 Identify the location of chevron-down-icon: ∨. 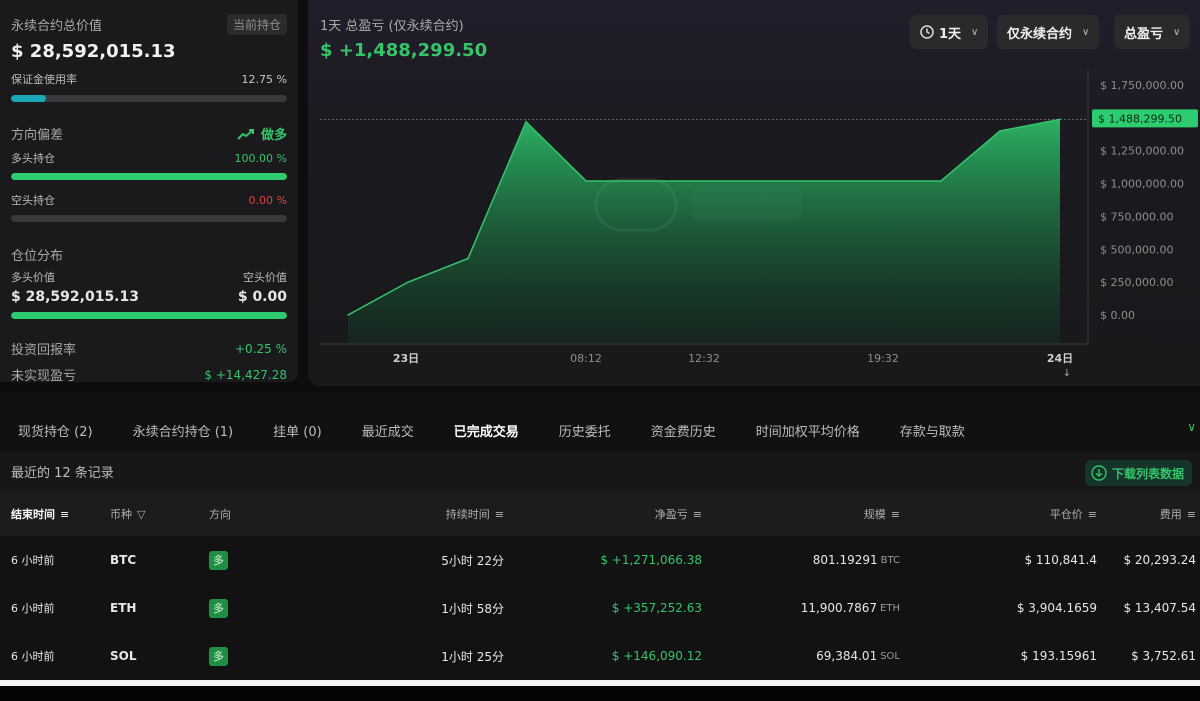
(1191, 427).